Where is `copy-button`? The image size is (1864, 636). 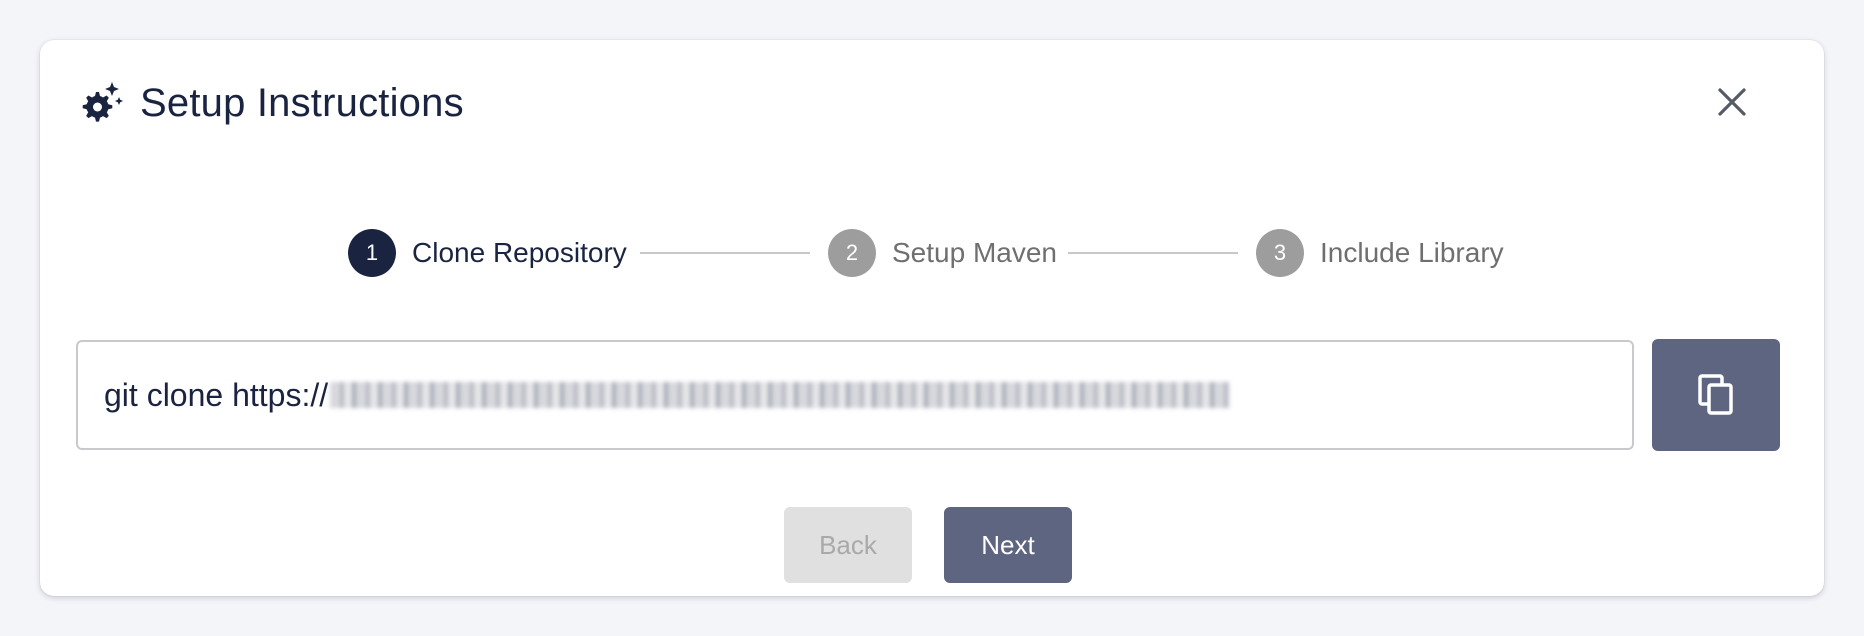 copy-button is located at coordinates (1716, 395).